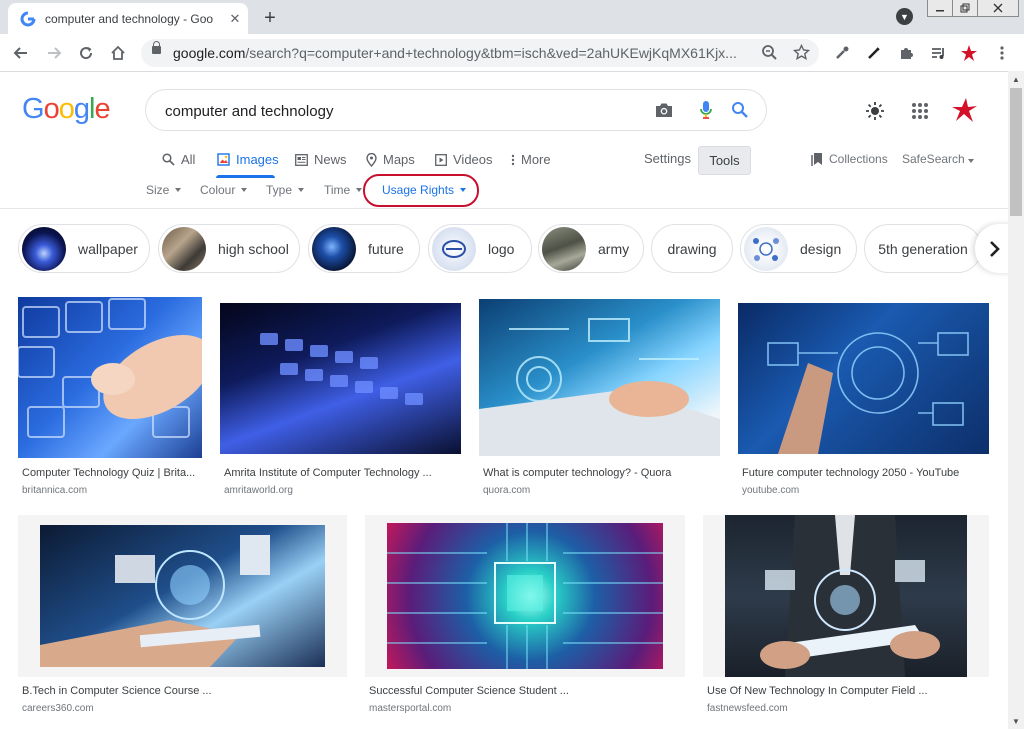 This screenshot has width=1024, height=729. Describe the element at coordinates (321, 159) in the screenshot. I see `tab-news: News` at that location.